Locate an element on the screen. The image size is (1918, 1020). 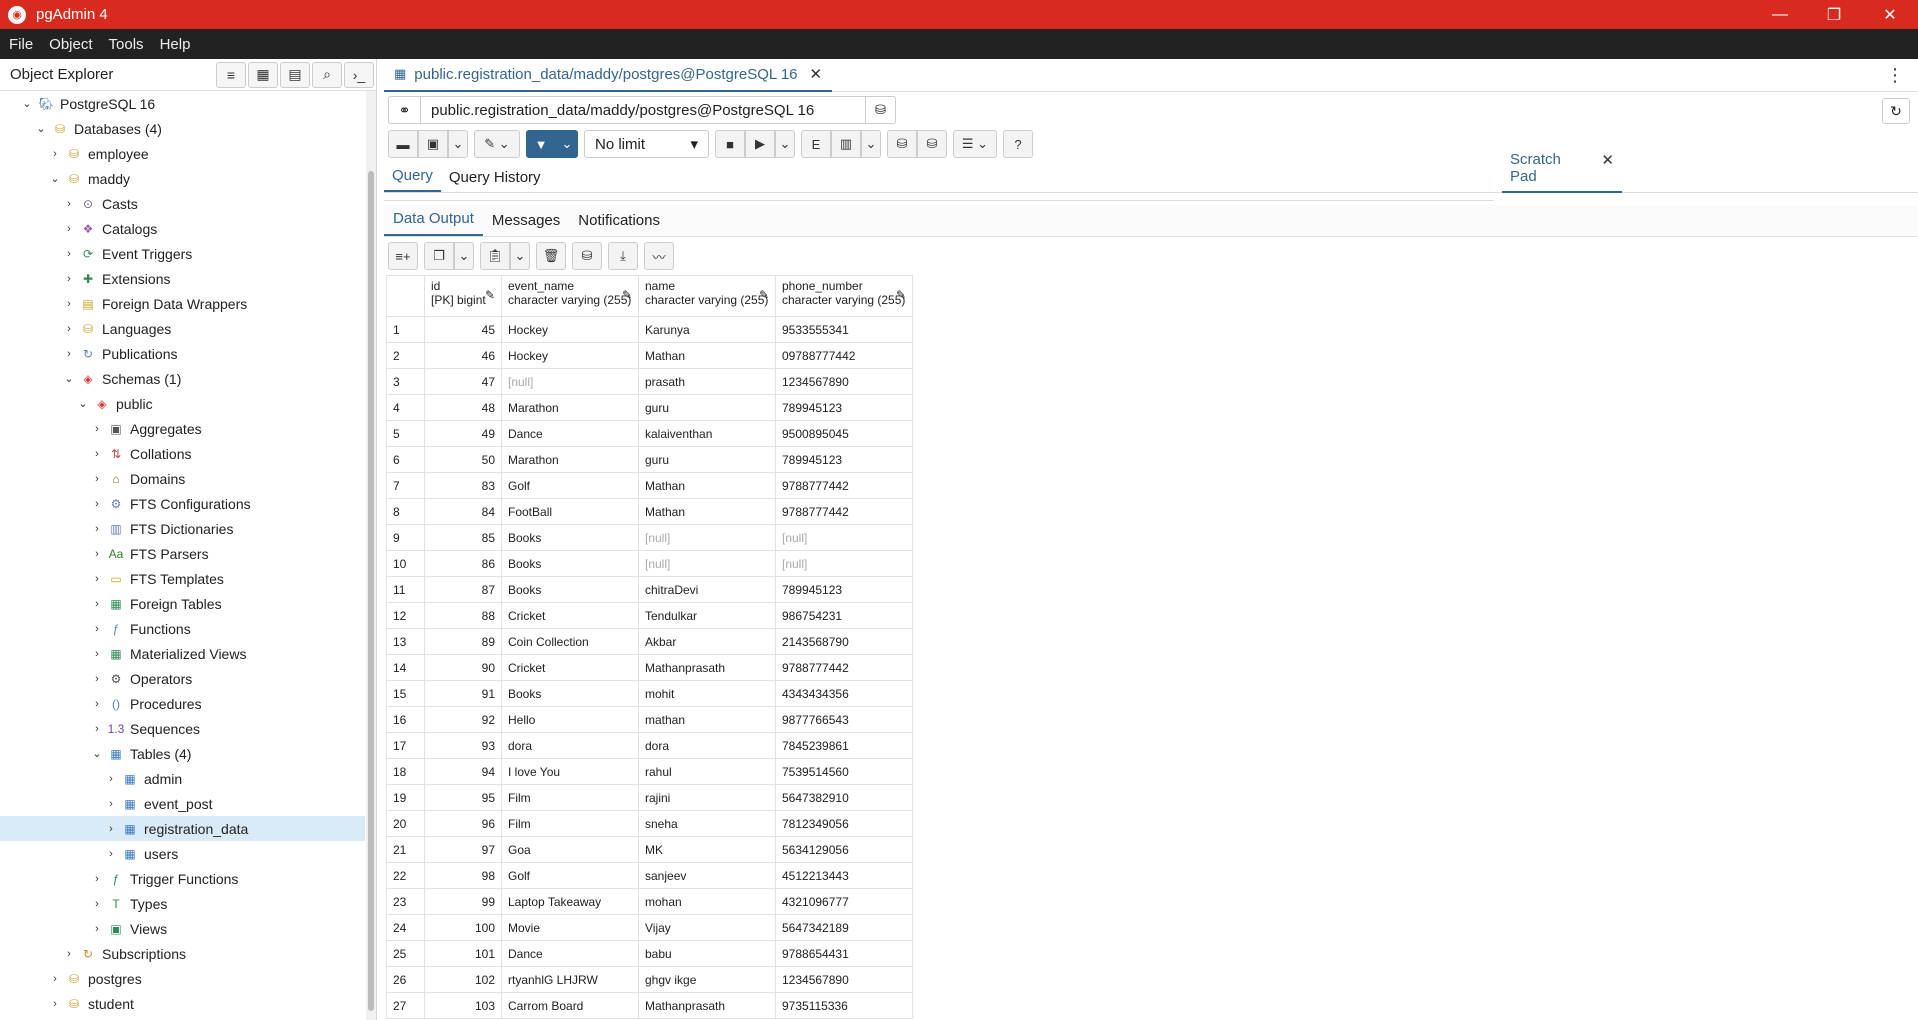
row-number-header is located at coordinates (405, 296).